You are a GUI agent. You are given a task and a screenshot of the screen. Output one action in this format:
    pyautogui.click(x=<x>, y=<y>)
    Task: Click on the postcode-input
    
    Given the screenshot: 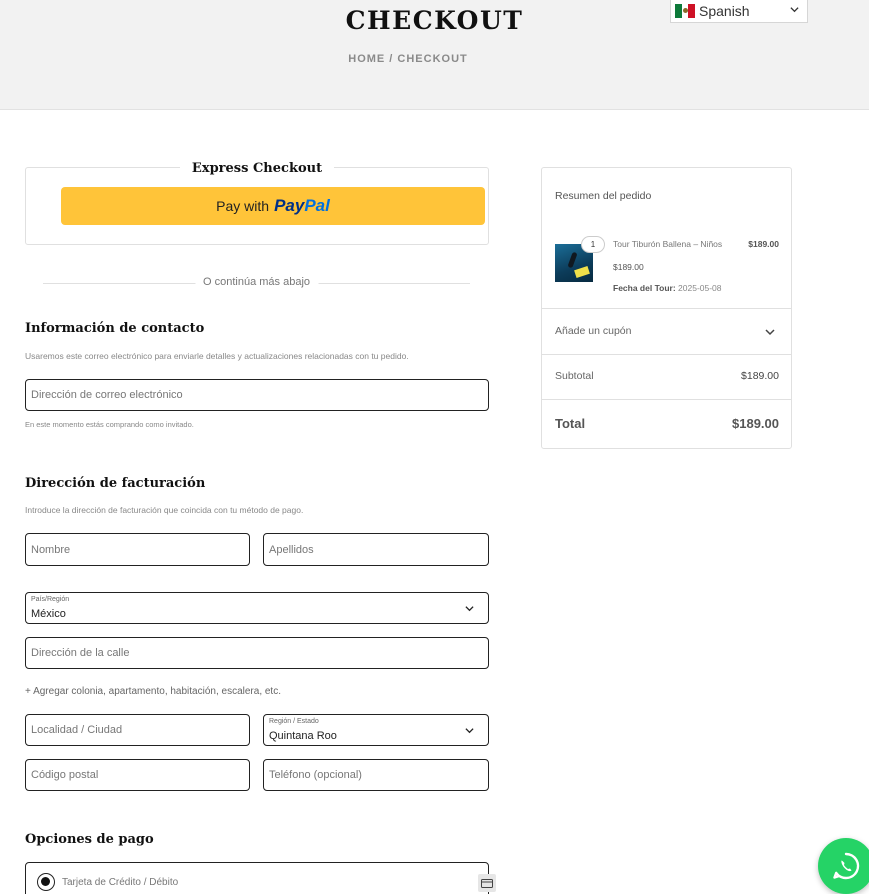 What is the action you would take?
    pyautogui.click(x=137, y=775)
    